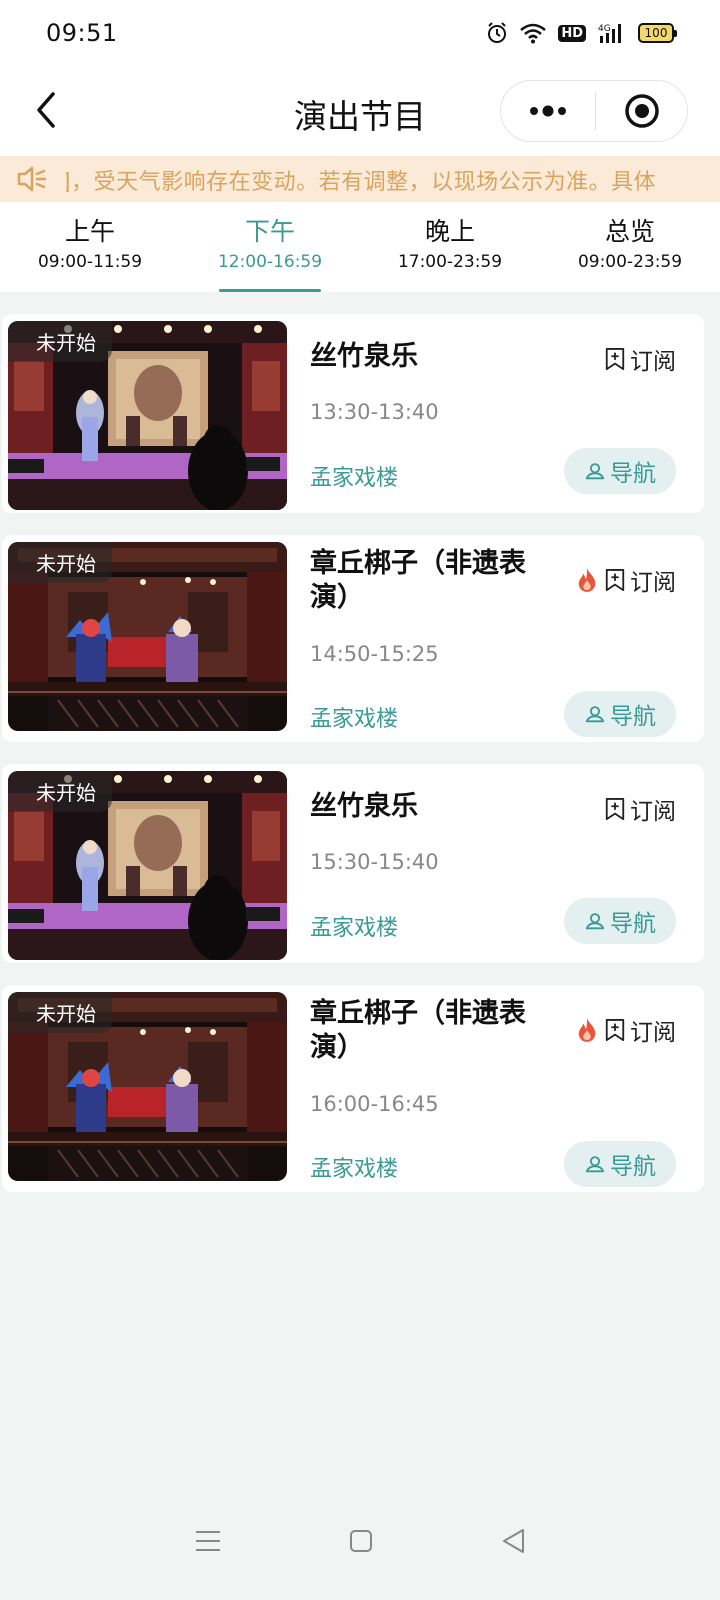  I want to click on tab-evening: 晚上 17:00-23:59, so click(450, 247).